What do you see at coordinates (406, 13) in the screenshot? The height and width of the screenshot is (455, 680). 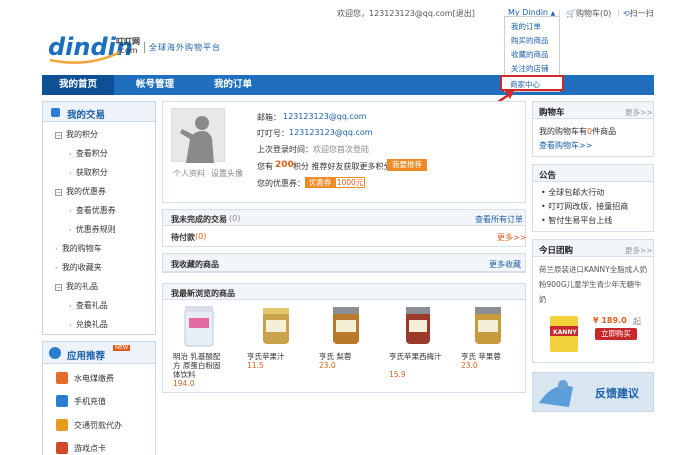 I see `welcome-text: 欢迎您，123123123@qq.com[退出]` at bounding box center [406, 13].